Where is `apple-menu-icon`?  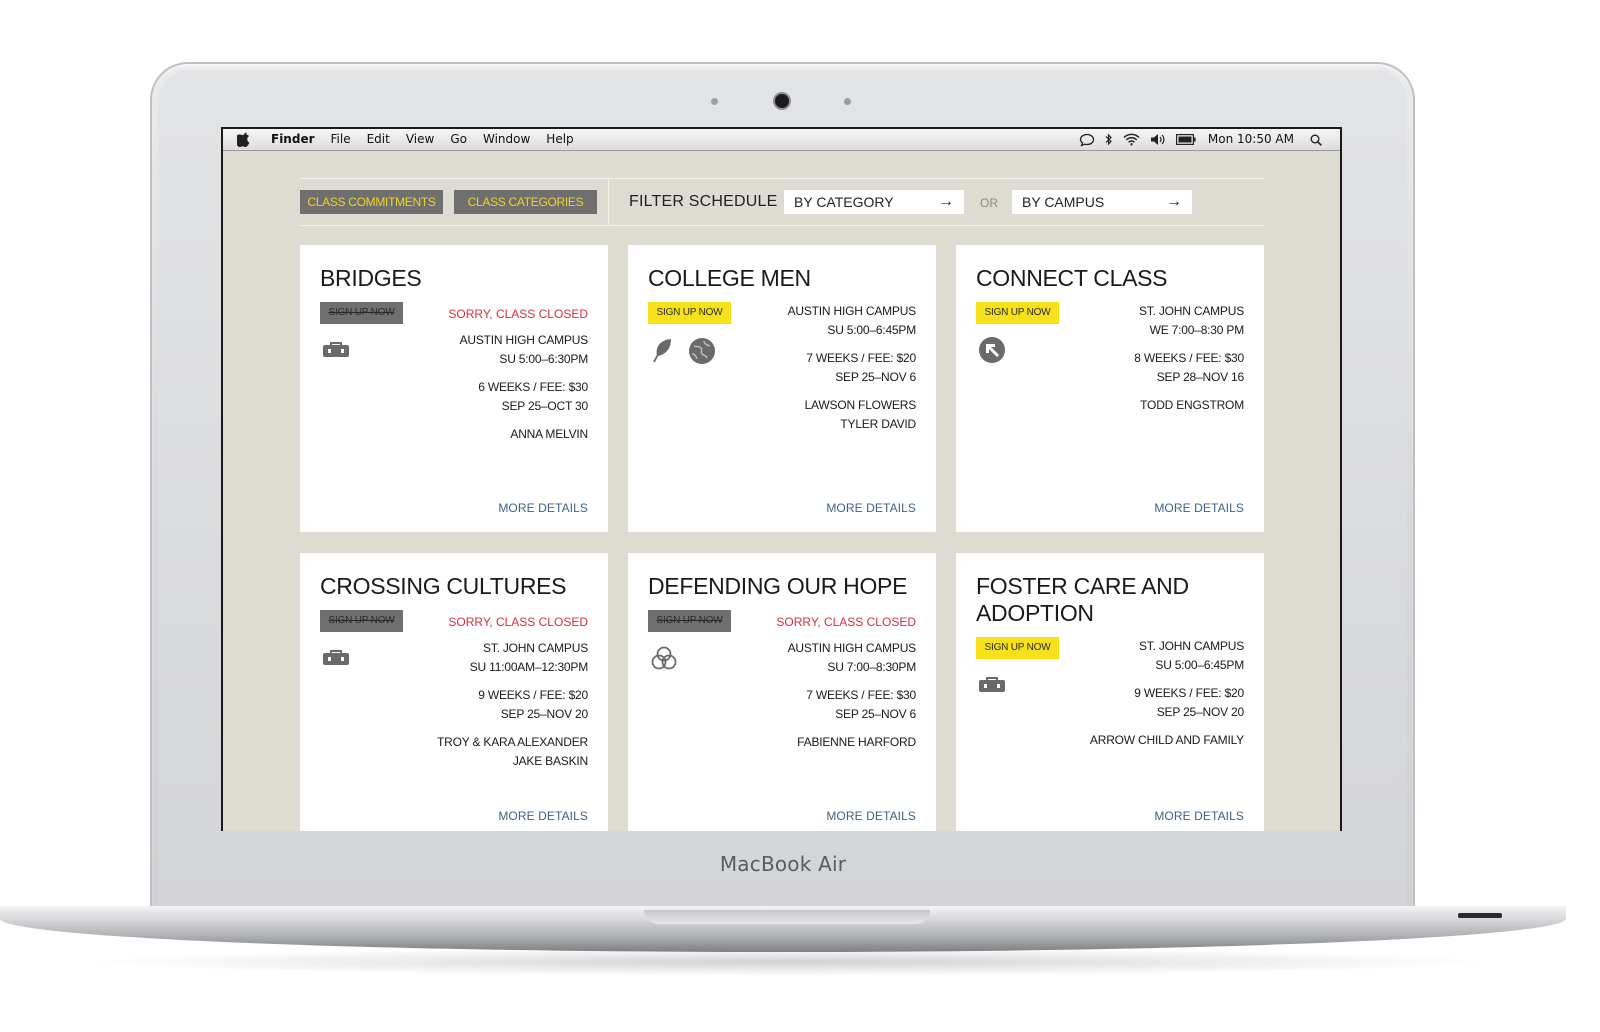
apple-menu-icon is located at coordinates (244, 139).